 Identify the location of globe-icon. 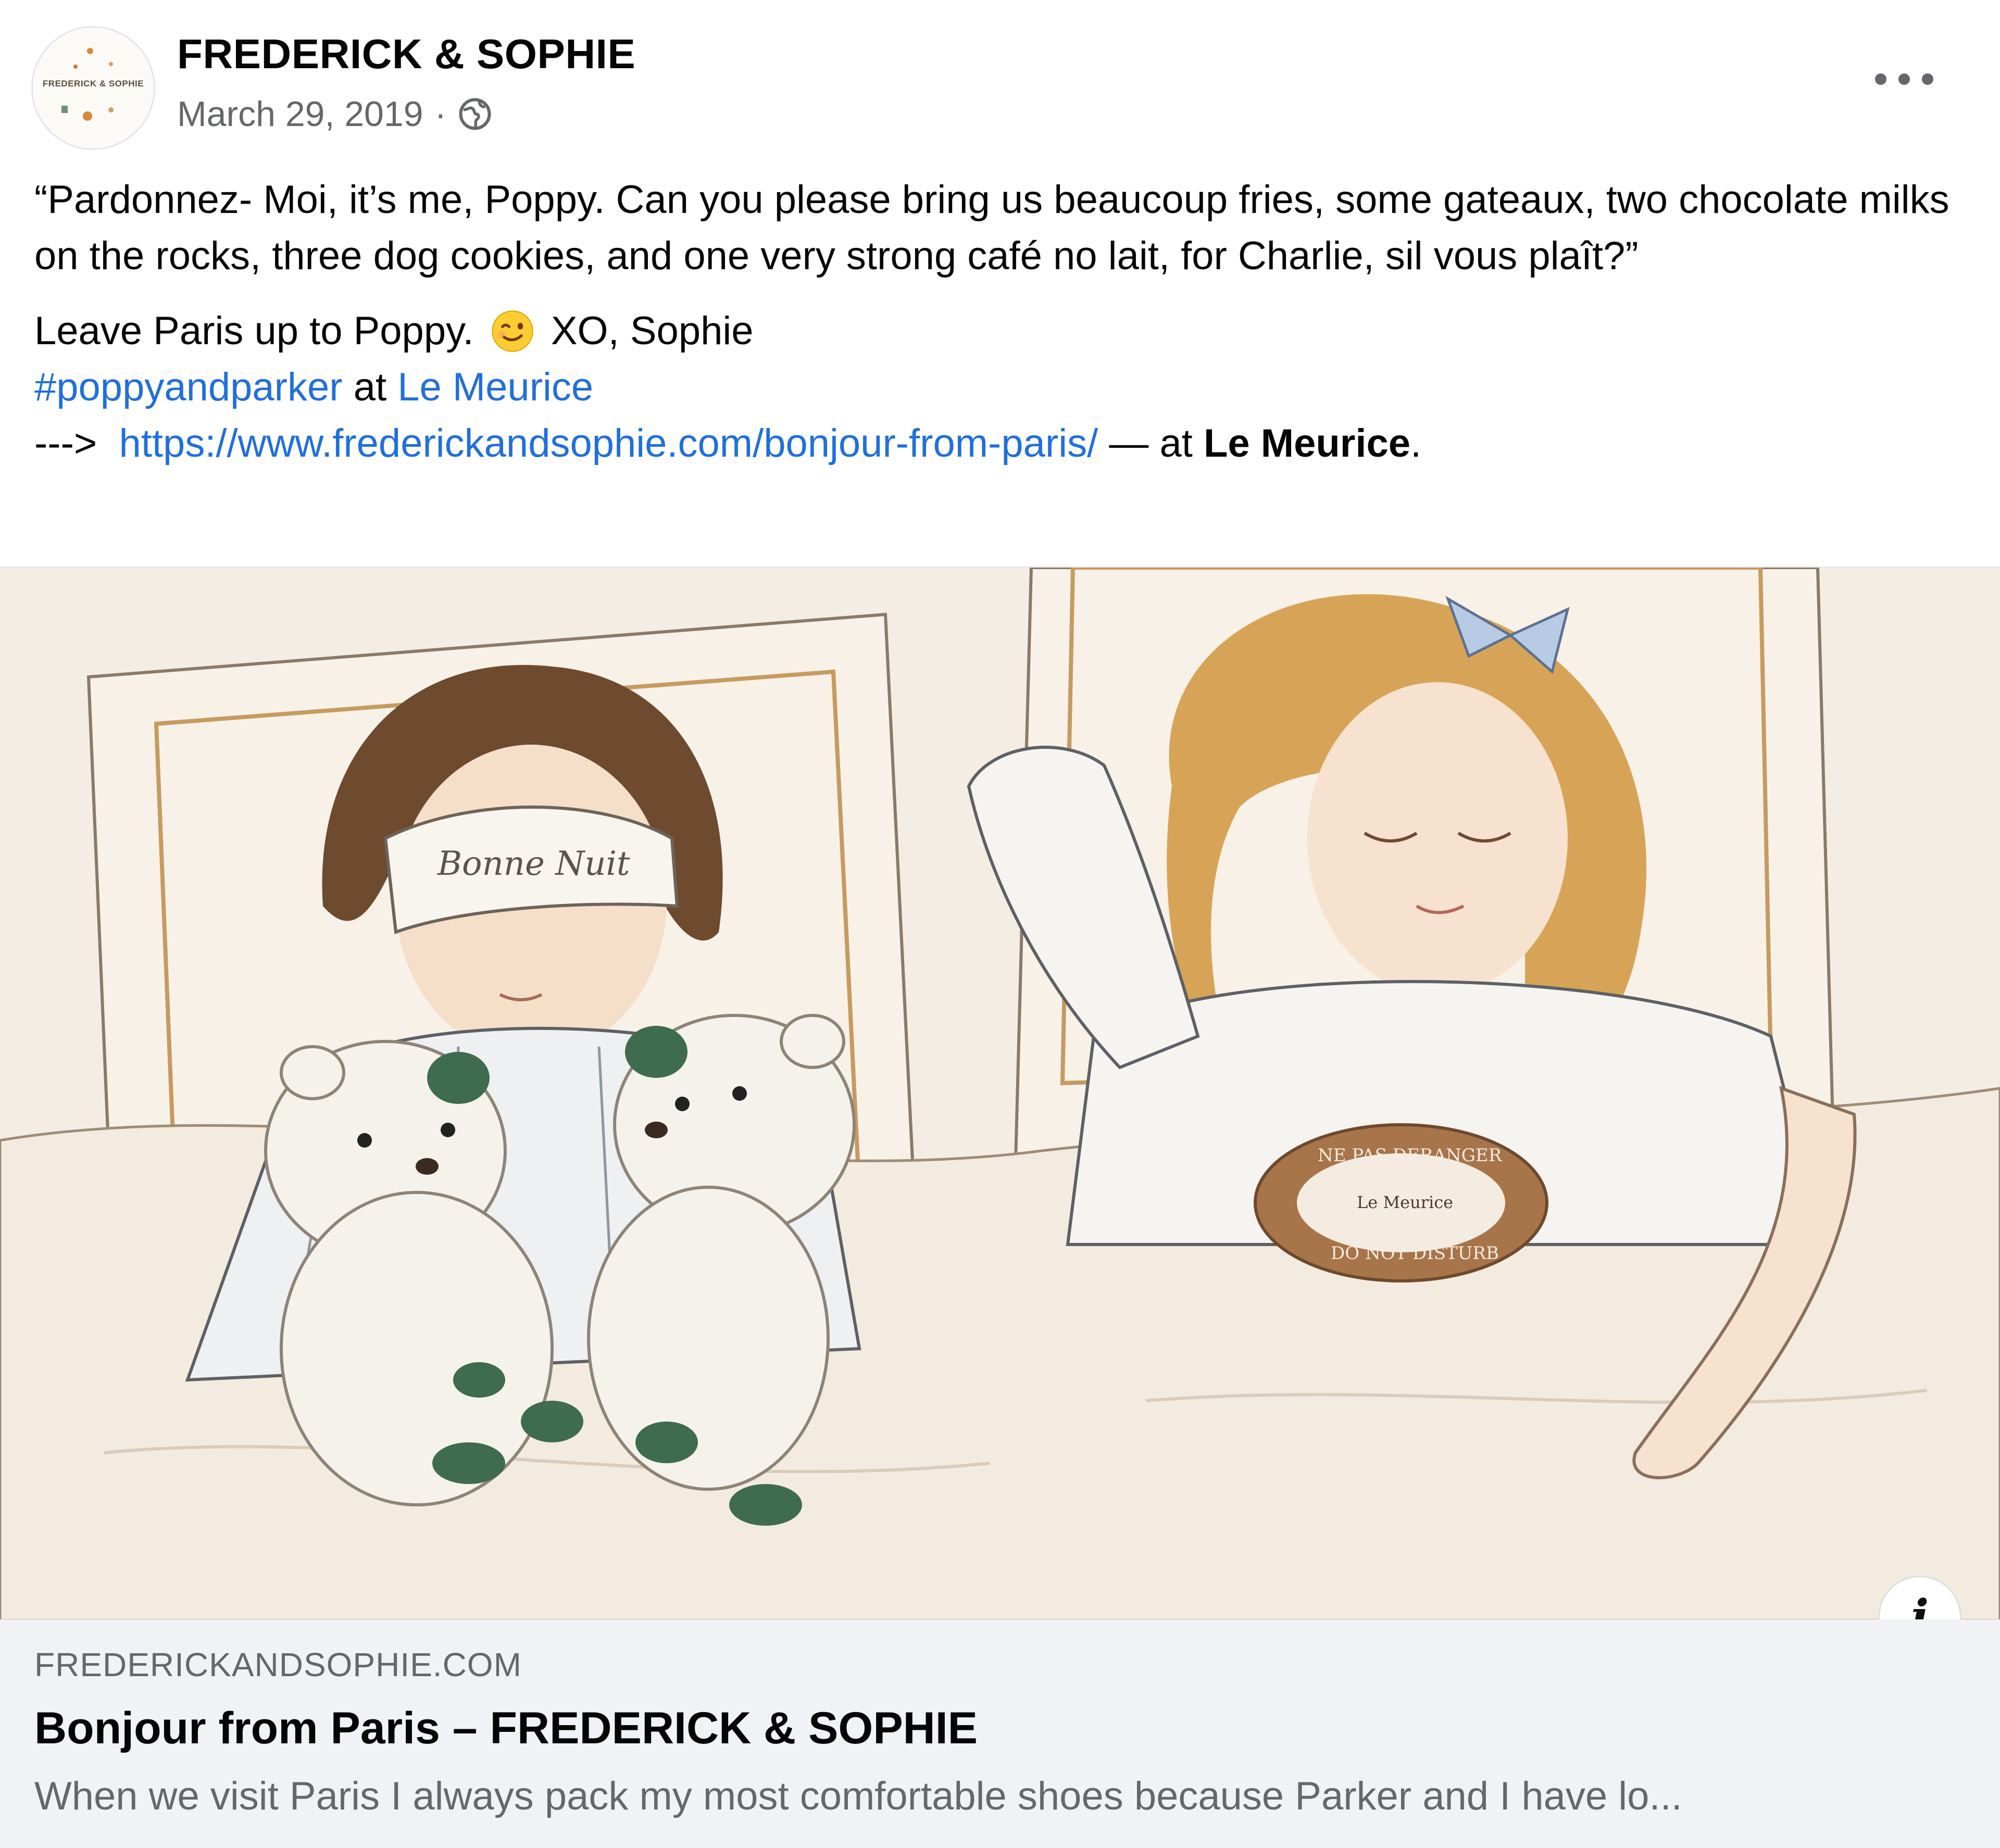
(475, 114).